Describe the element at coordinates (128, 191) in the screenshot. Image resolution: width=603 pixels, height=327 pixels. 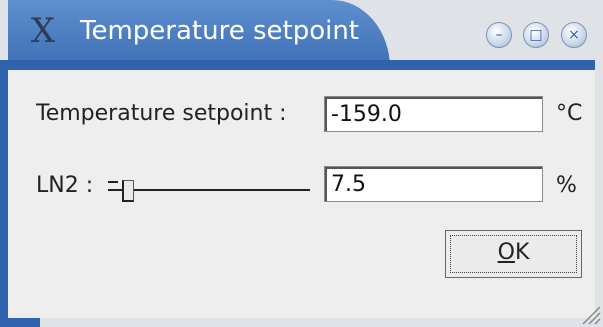
I see `ln2-slider-handle` at that location.